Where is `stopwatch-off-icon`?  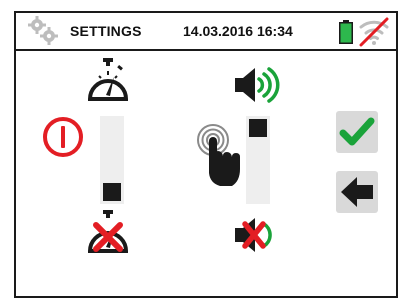 stopwatch-off-icon is located at coordinates (108, 231).